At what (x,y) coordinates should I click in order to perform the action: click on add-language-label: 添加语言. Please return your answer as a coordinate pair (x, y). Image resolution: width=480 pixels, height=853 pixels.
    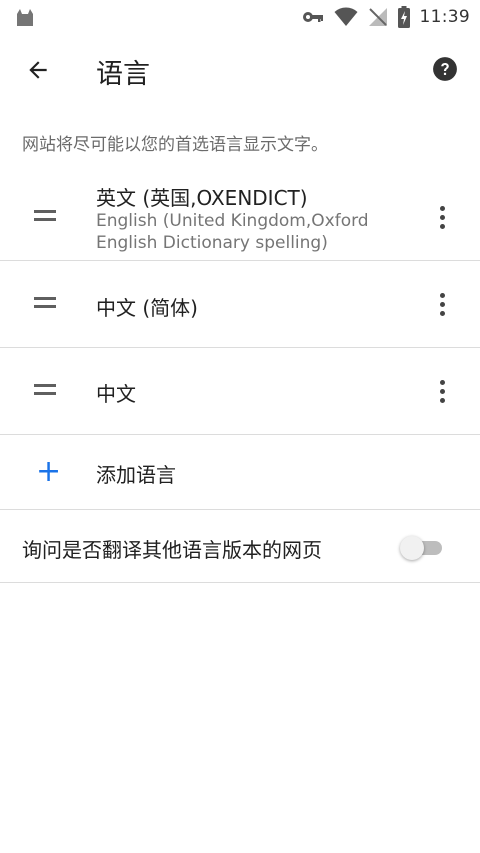
    Looking at the image, I should click on (136, 475).